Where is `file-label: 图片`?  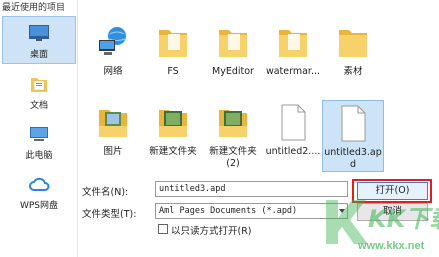
file-label: 图片 is located at coordinates (113, 151).